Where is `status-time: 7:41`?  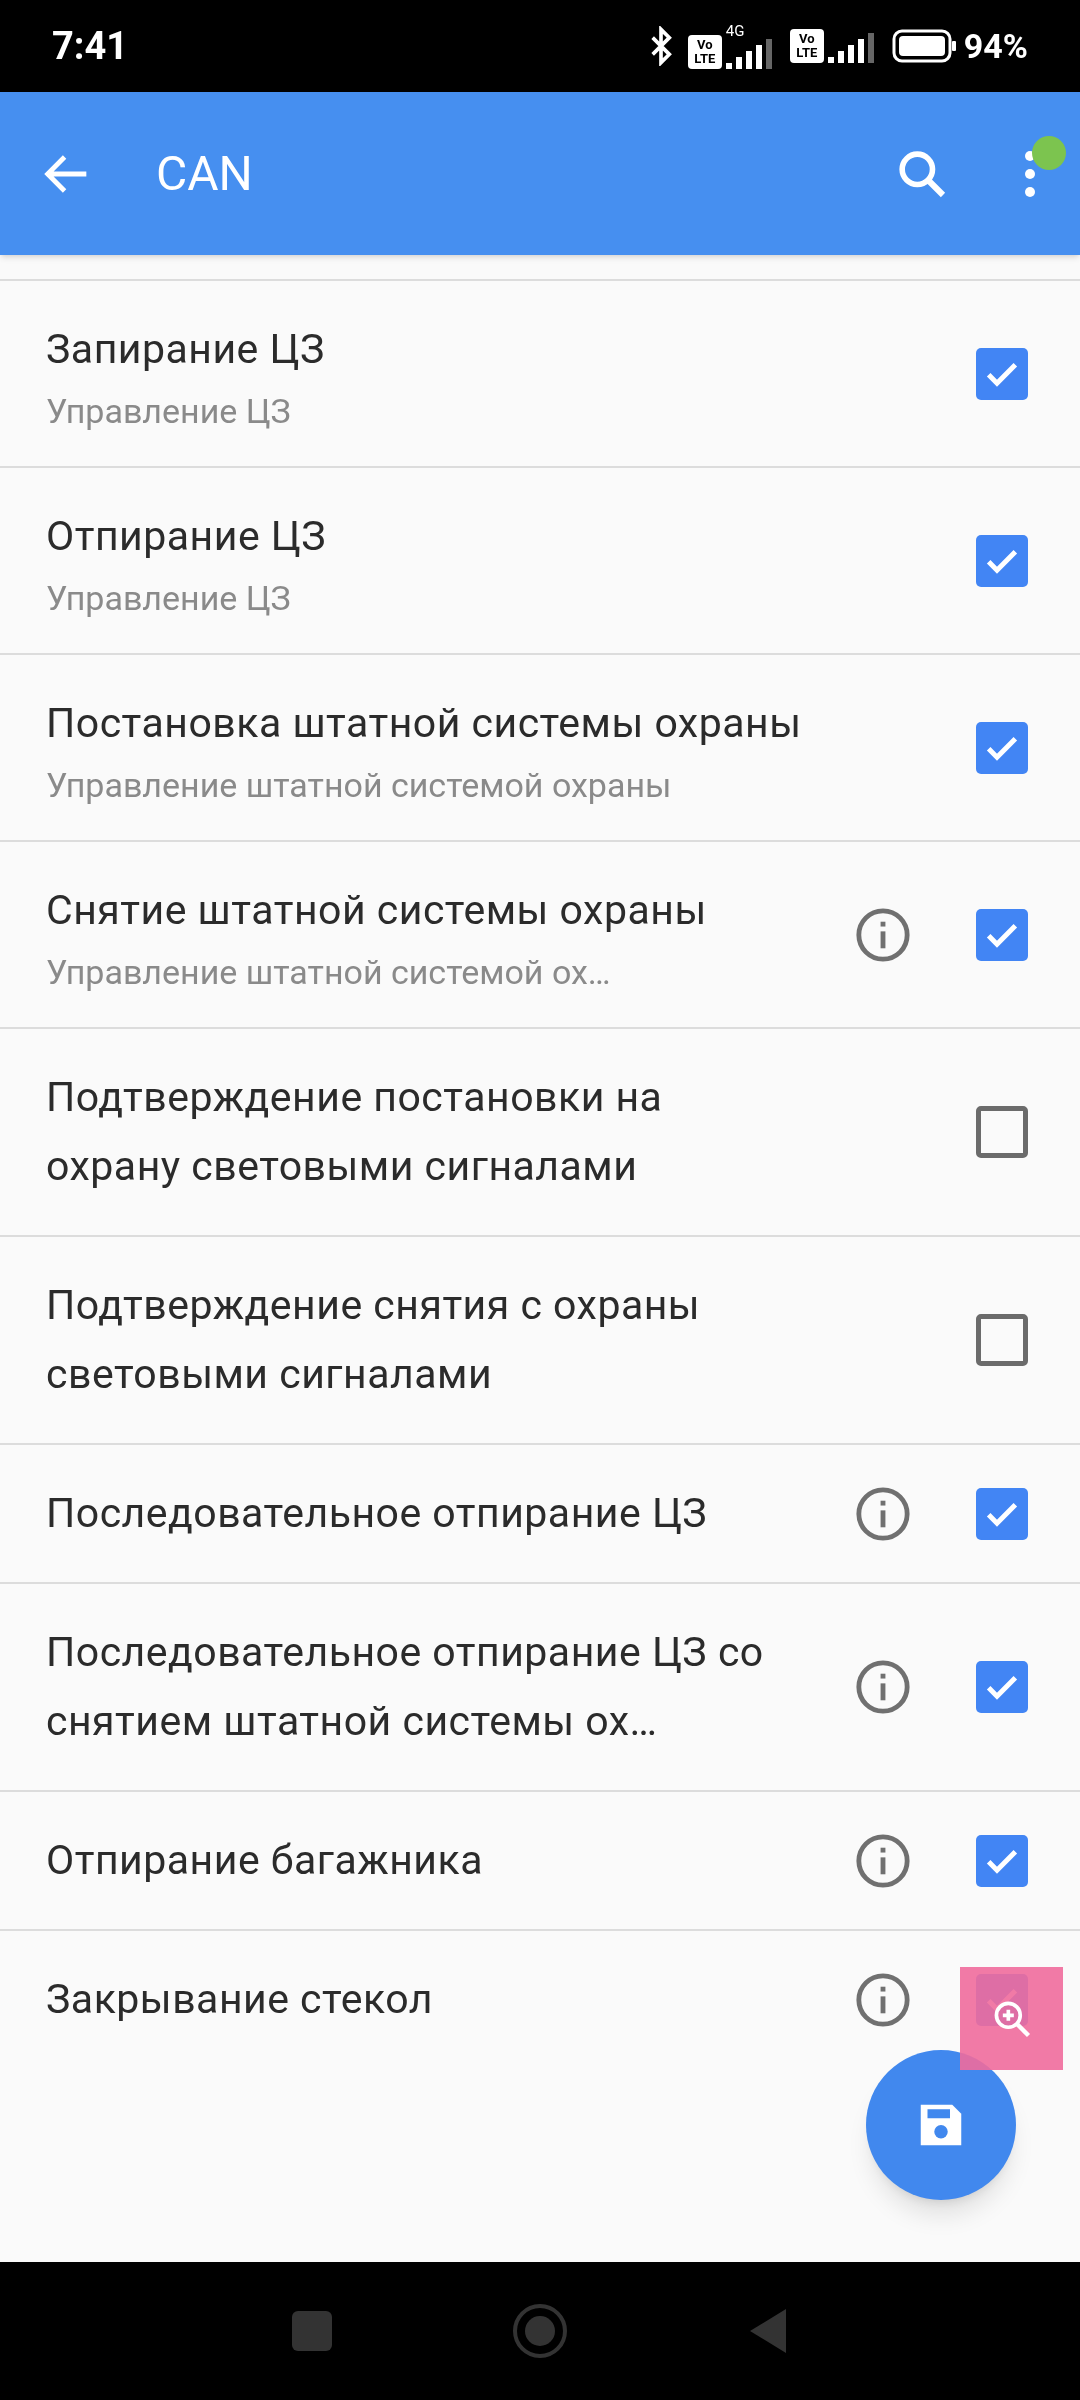 status-time: 7:41 is located at coordinates (90, 46).